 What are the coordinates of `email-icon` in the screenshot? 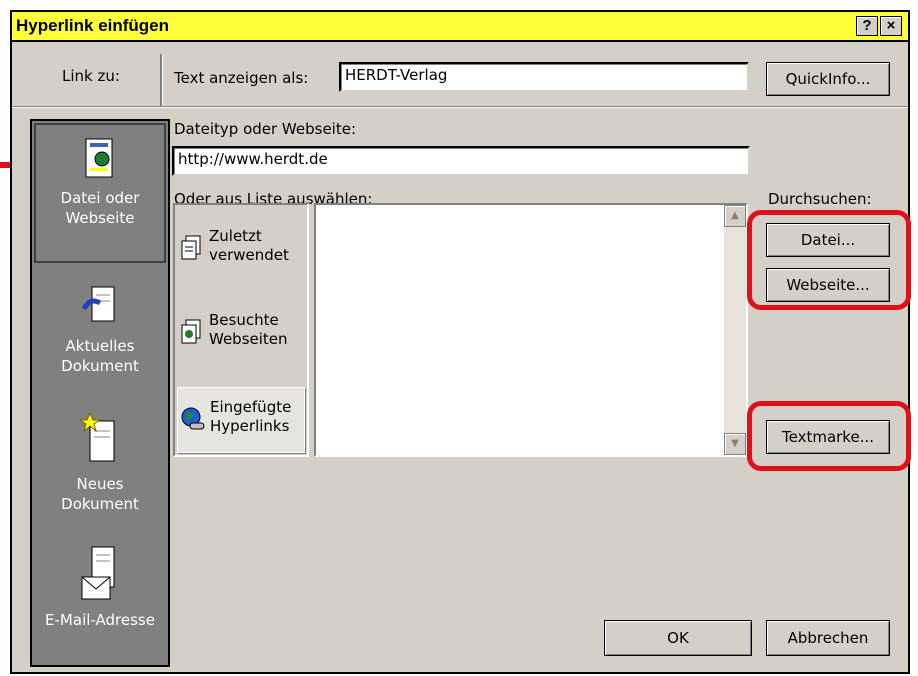 It's located at (98, 573).